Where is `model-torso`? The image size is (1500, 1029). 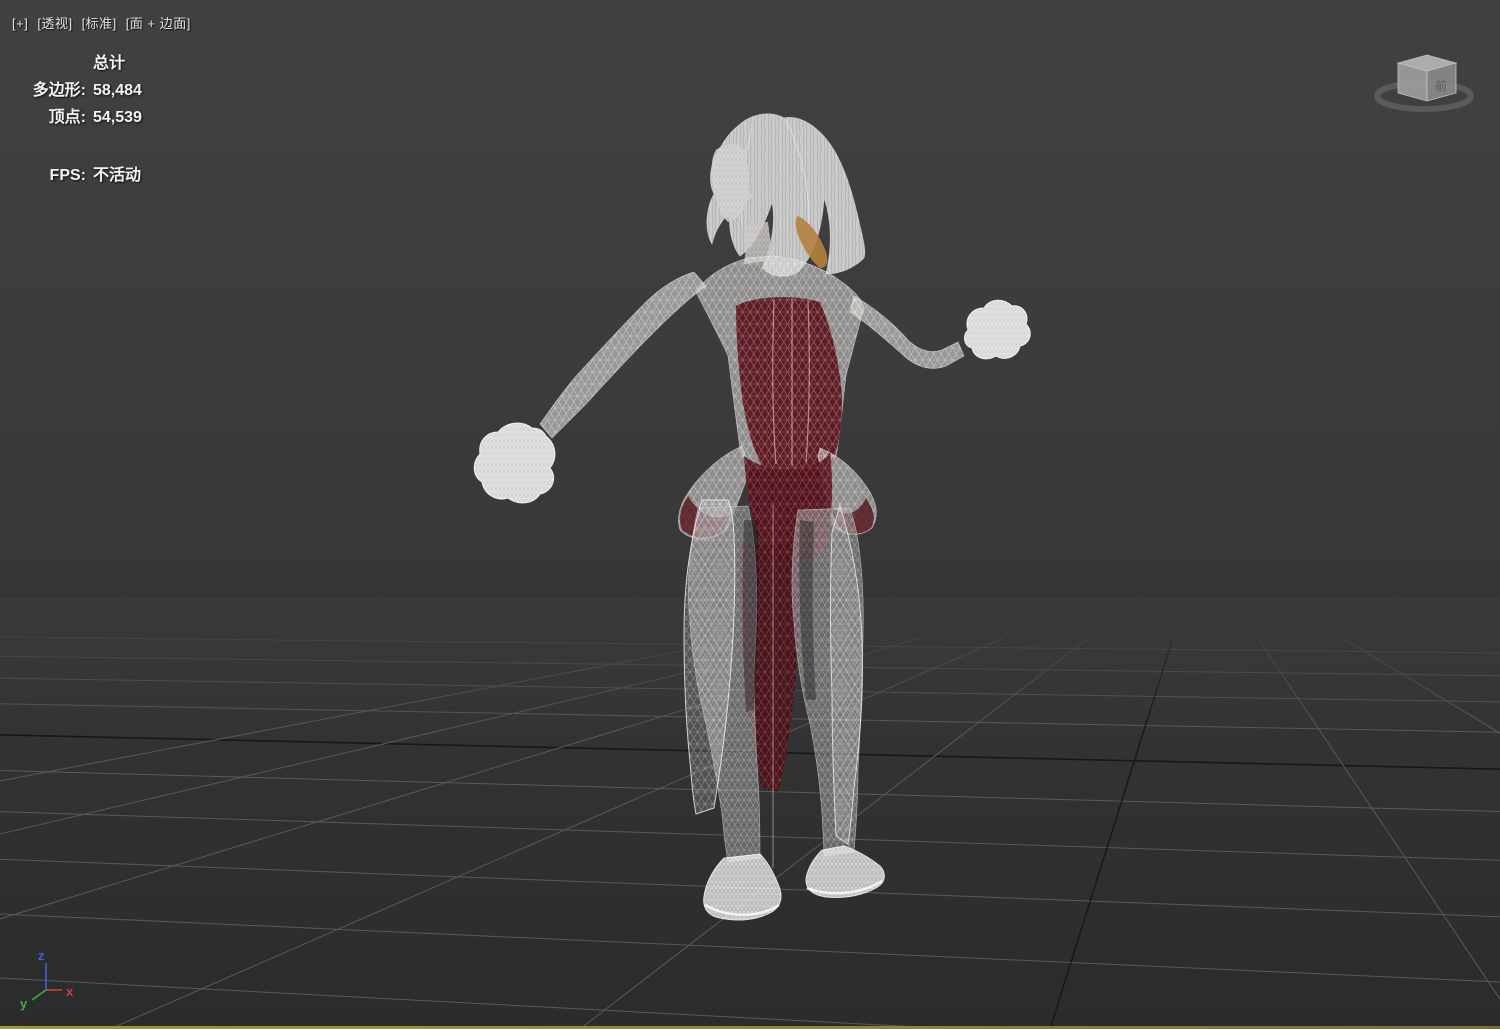 model-torso is located at coordinates (780, 365).